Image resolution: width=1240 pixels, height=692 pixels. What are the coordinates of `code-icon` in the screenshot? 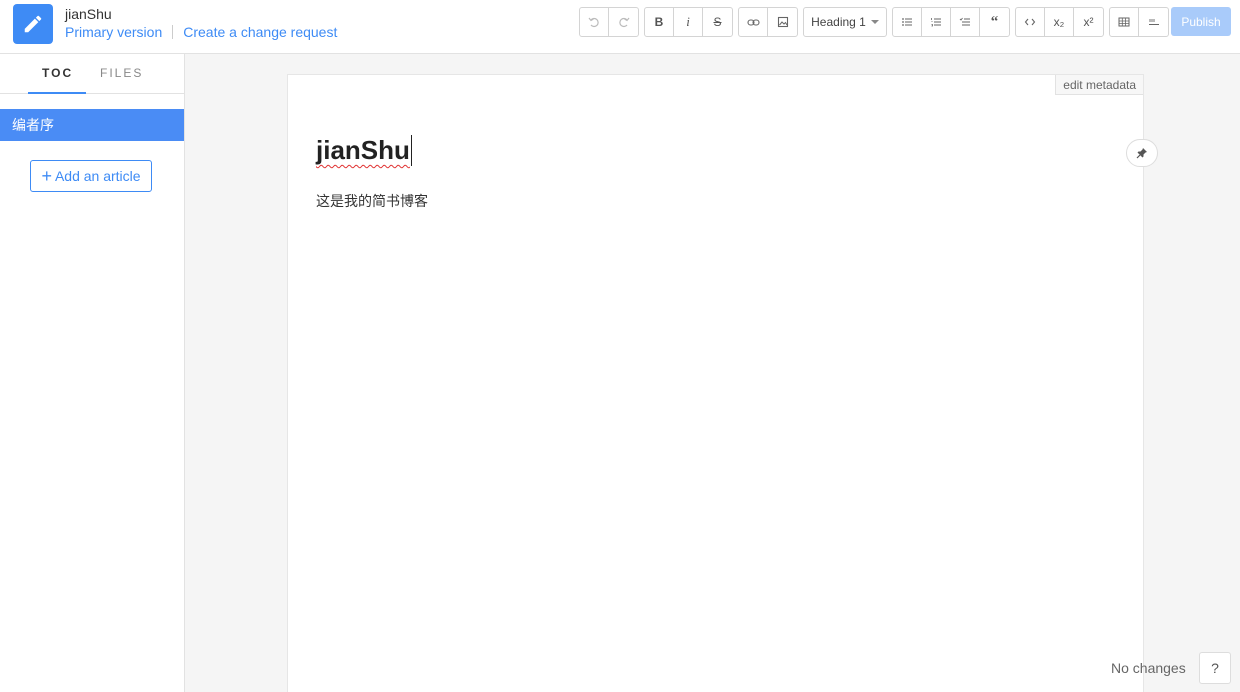 It's located at (1030, 22).